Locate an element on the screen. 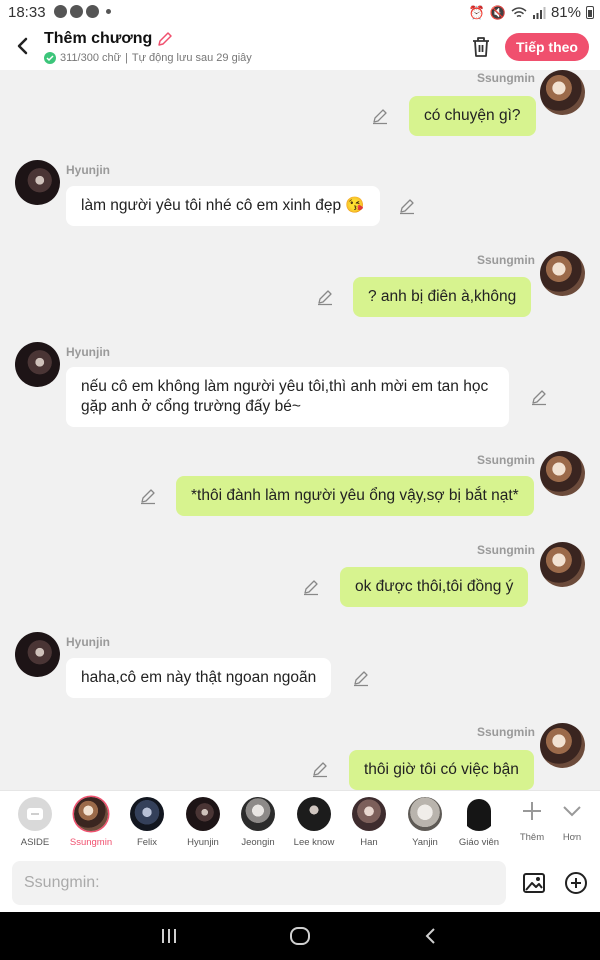 Image resolution: width=600 pixels, height=960 pixels. character-label: Han is located at coordinates (369, 842).